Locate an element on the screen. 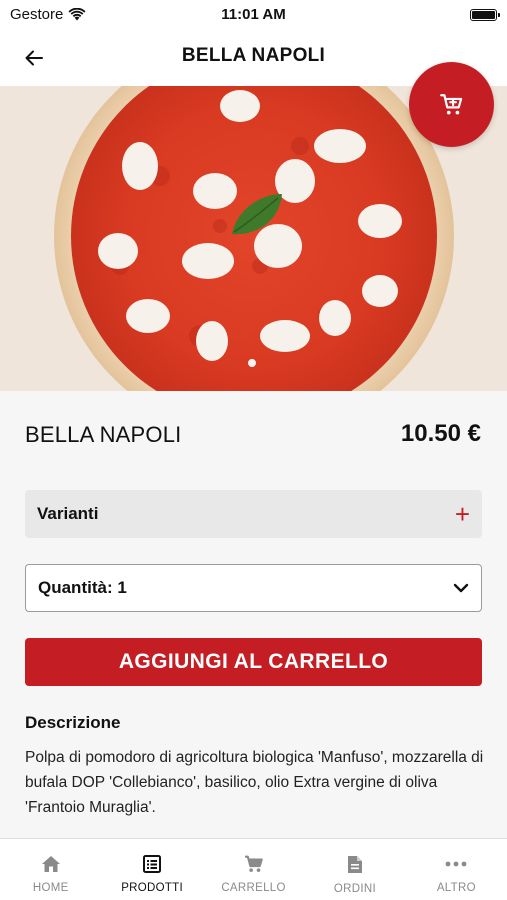  status-time: 11:01 AM is located at coordinates (253, 14).